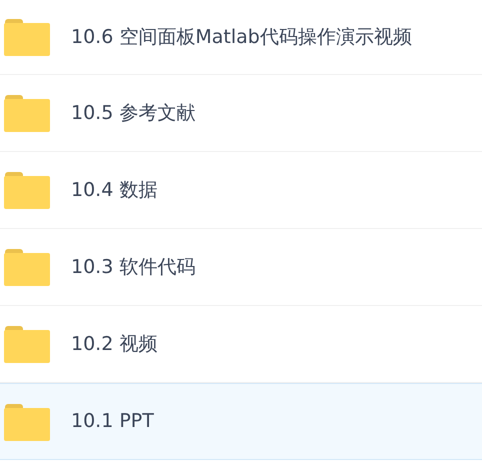  I want to click on folder-name: 10.1 PPT, so click(112, 421).